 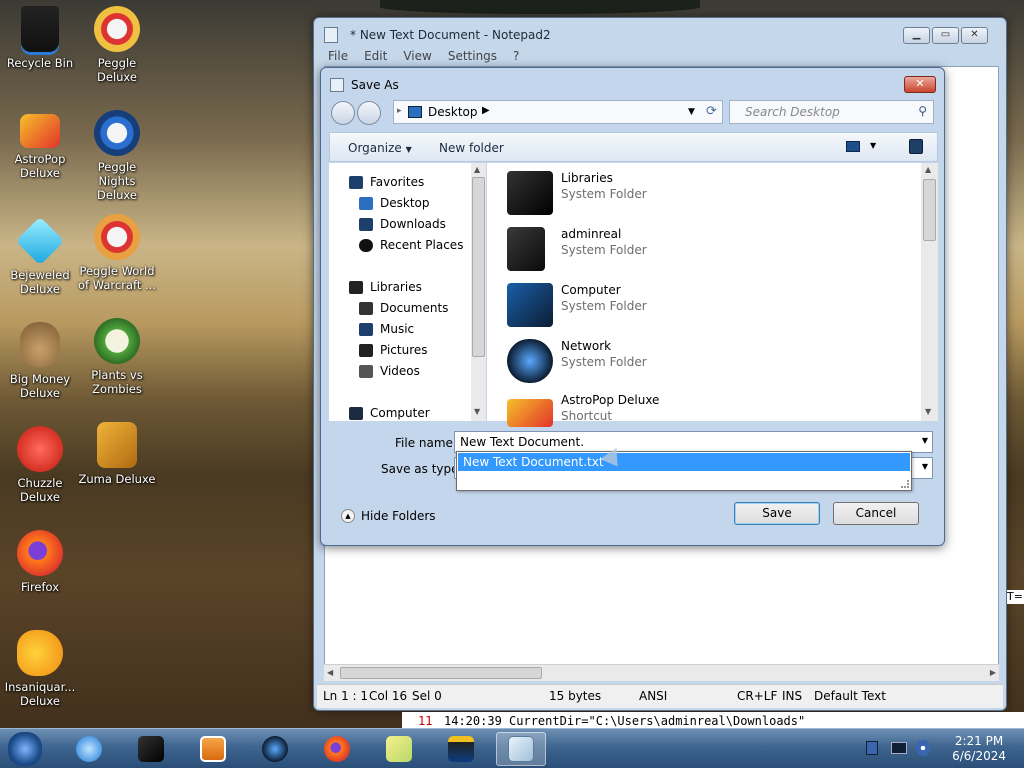 I want to click on nav-favorites: Favorites, so click(x=386, y=182).